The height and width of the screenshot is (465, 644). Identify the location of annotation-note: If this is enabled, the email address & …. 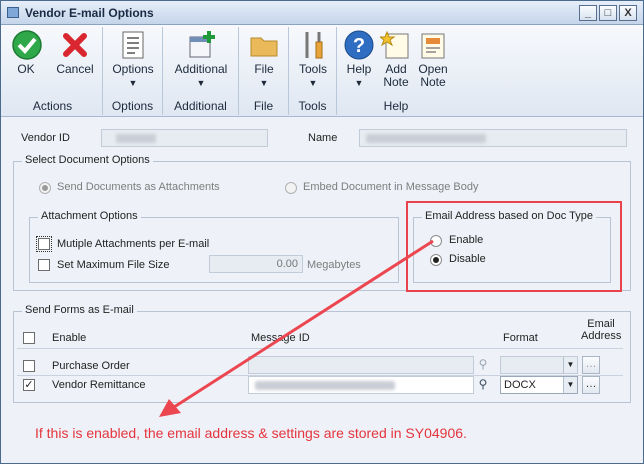
(251, 433).